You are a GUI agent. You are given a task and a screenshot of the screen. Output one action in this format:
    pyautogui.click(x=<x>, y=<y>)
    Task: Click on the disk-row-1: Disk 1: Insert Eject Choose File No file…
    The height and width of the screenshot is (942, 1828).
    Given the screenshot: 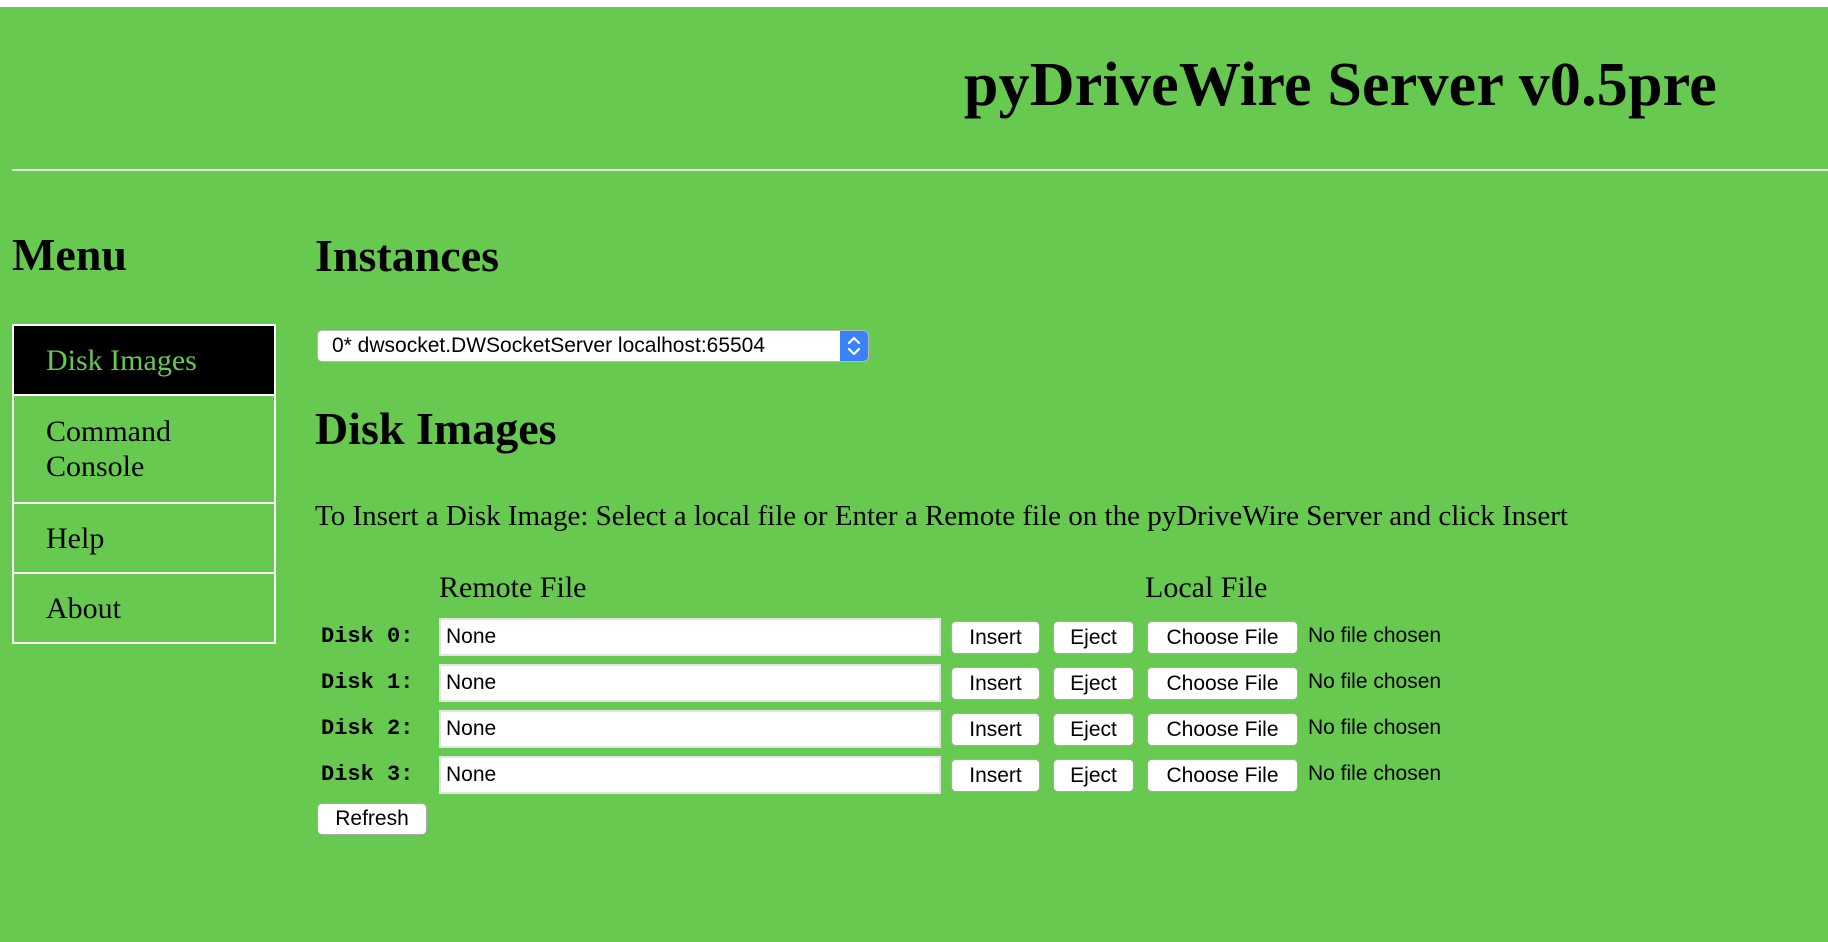 What is the action you would take?
    pyautogui.click(x=911, y=683)
    